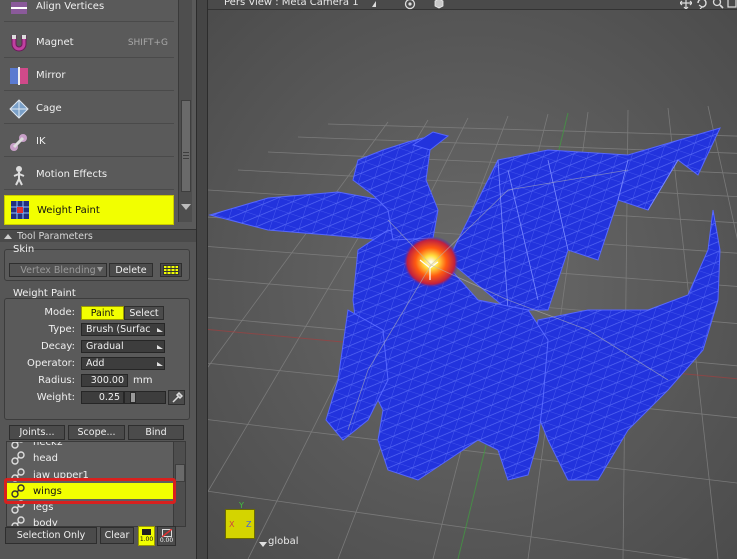  I want to click on tool-label: IK, so click(41, 141).